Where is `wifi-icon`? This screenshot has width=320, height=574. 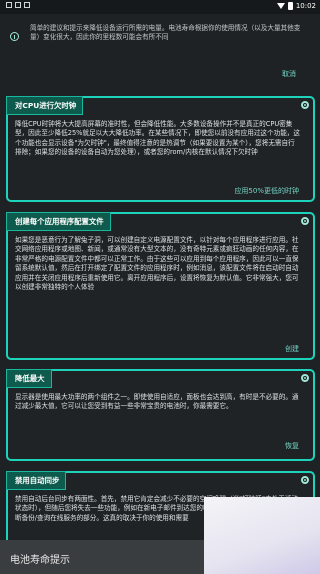 wifi-icon is located at coordinates (280, 6).